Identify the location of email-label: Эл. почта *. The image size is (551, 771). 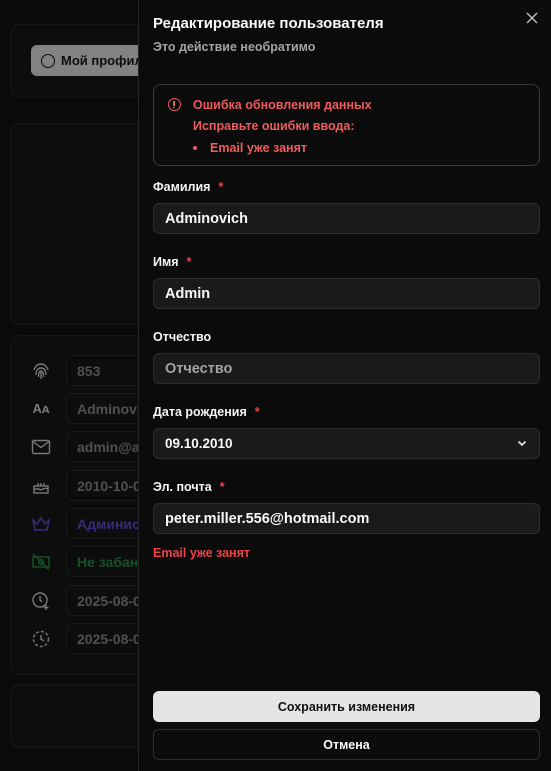
(189, 487).